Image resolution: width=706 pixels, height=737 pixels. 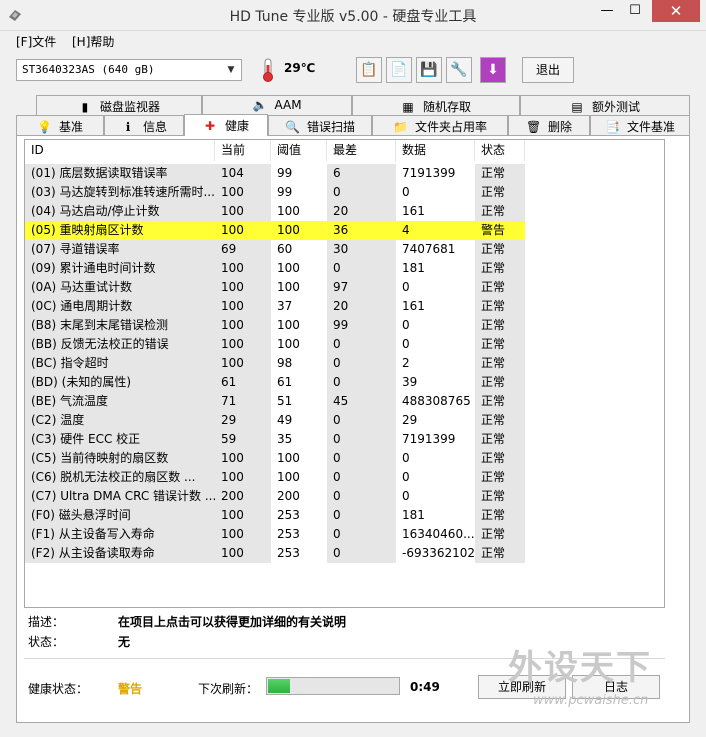 I want to click on cell-id: (F0) 磁头悬浮时间, so click(x=120, y=515).